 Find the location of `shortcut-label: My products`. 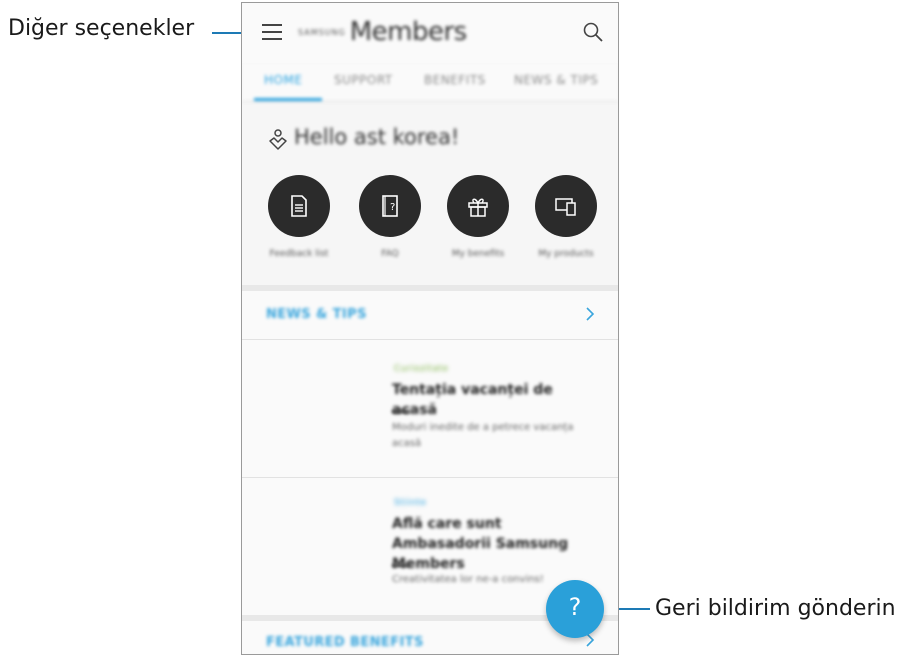

shortcut-label: My products is located at coordinates (566, 254).